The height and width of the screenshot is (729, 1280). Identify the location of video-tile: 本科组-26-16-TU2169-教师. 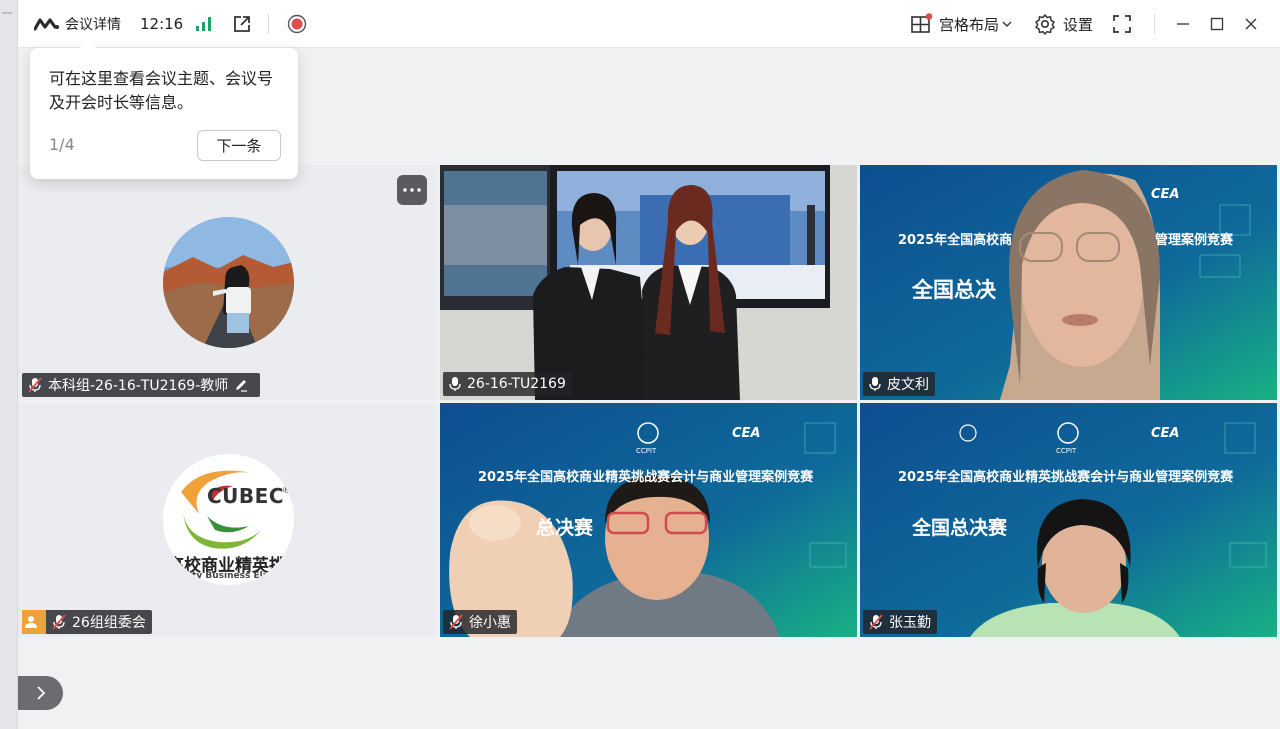
(227, 282).